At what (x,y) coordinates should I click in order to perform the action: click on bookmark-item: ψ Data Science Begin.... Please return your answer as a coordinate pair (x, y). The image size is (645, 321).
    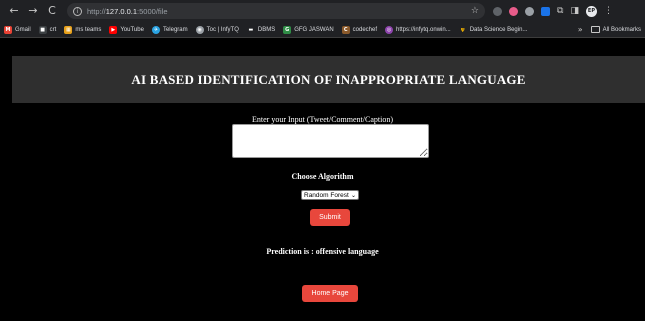
    Looking at the image, I should click on (492, 29).